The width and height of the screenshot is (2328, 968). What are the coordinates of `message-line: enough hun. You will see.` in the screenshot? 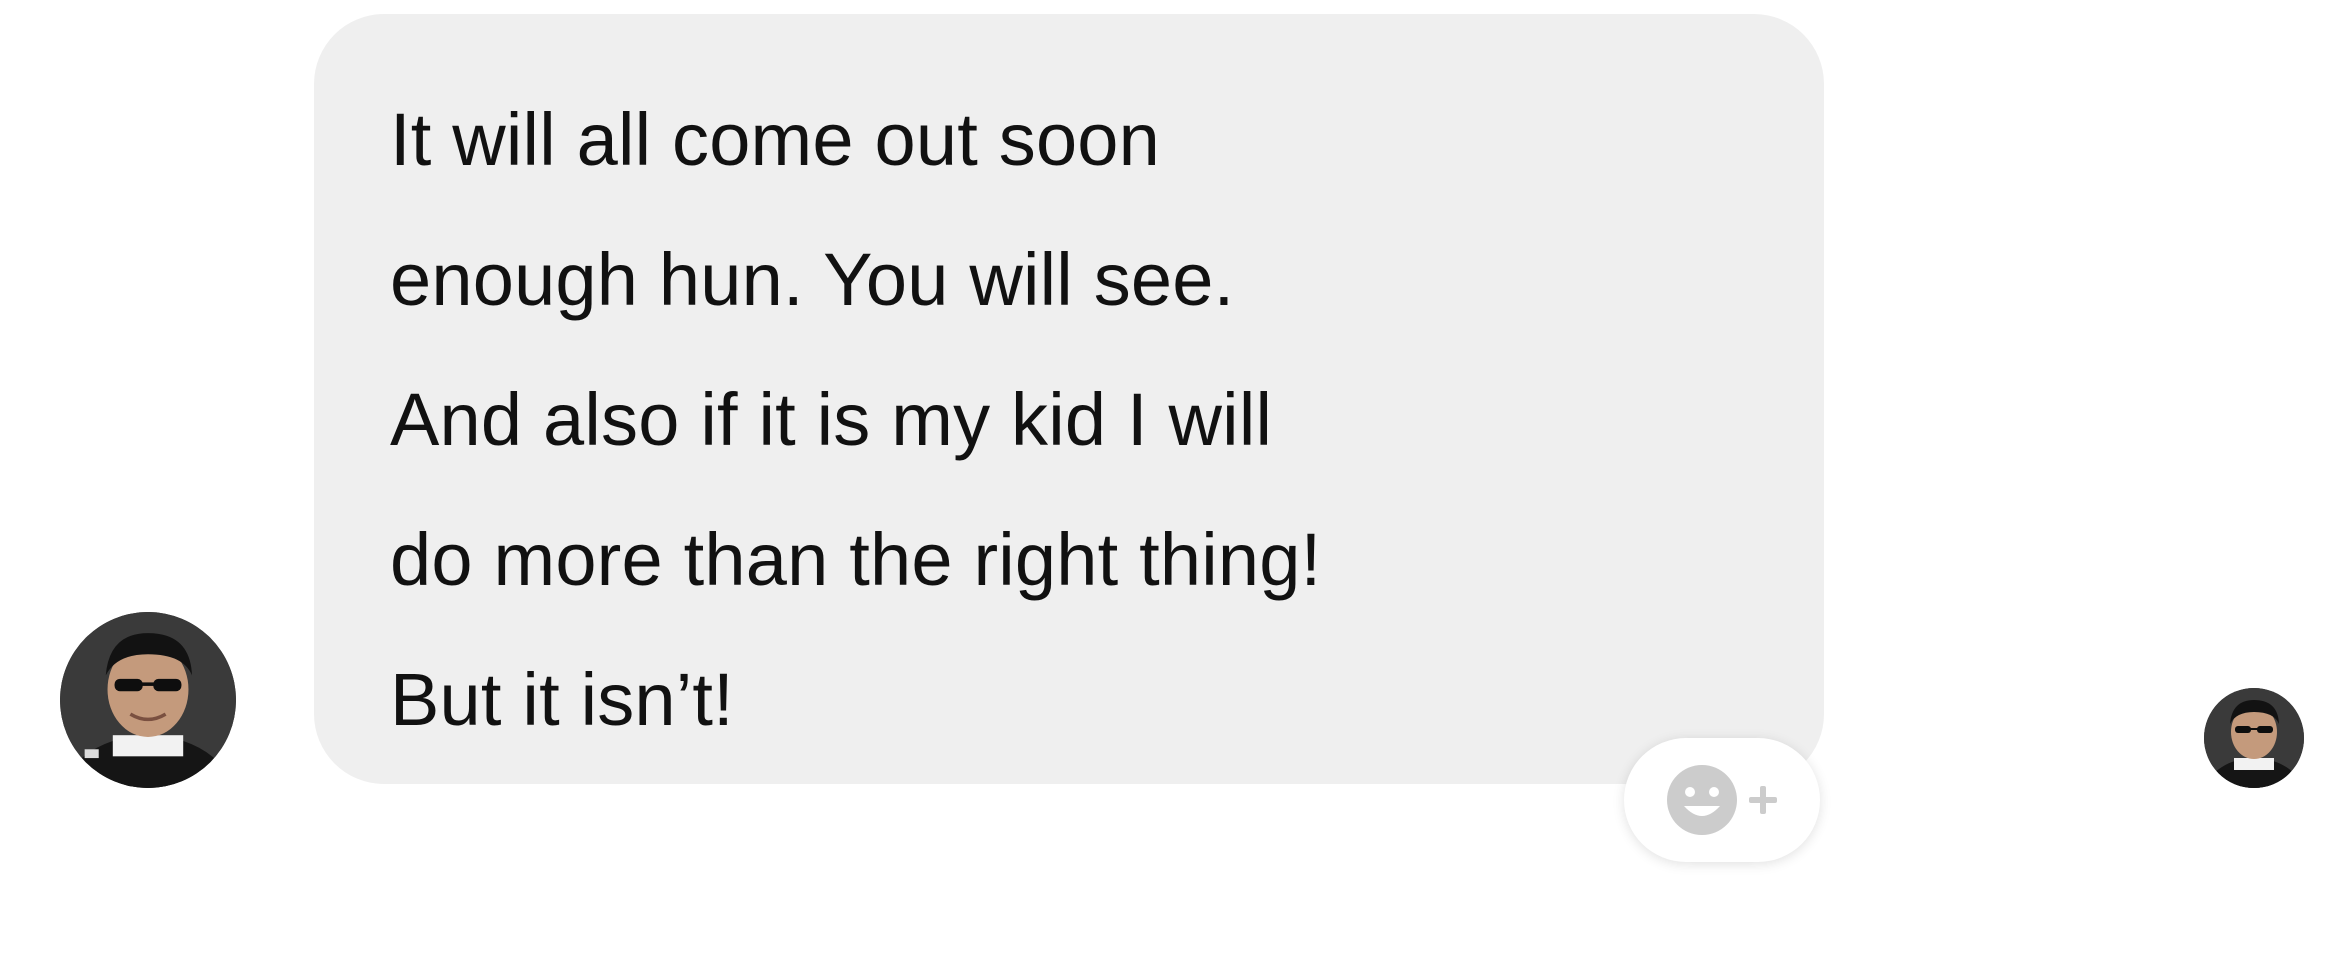 It's located at (812, 279).